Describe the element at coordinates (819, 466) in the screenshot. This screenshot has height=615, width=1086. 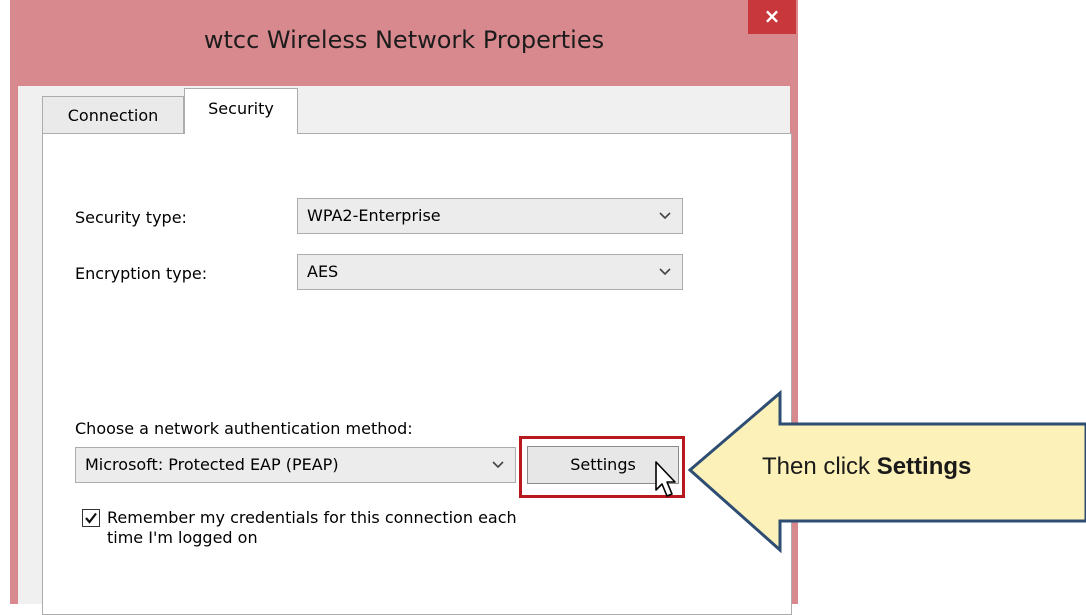
I see `callout-prefix: Then click` at that location.